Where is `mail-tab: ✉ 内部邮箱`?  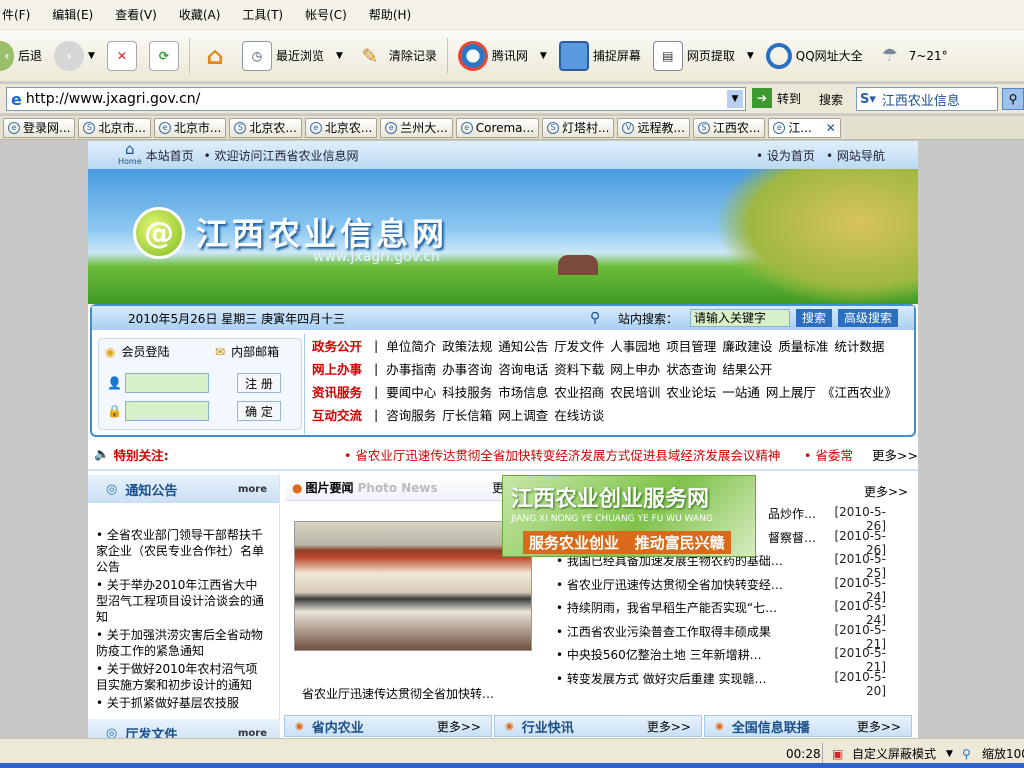 mail-tab: ✉ 内部邮箱 is located at coordinates (247, 351).